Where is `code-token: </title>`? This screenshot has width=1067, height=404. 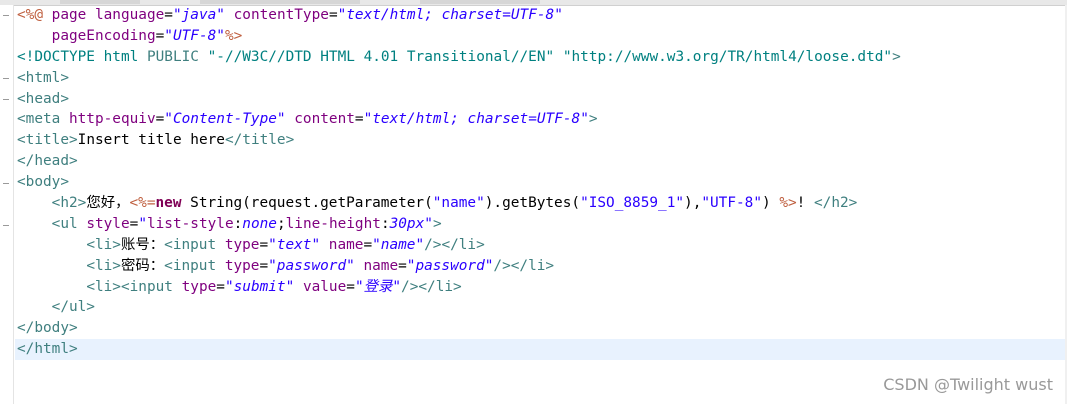
code-token: </title> is located at coordinates (259, 140).